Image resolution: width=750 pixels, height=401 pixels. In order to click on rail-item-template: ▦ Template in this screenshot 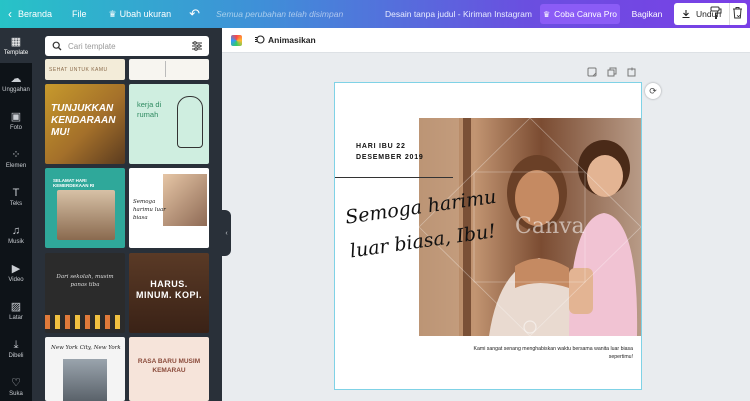, I will do `click(16, 45)`.